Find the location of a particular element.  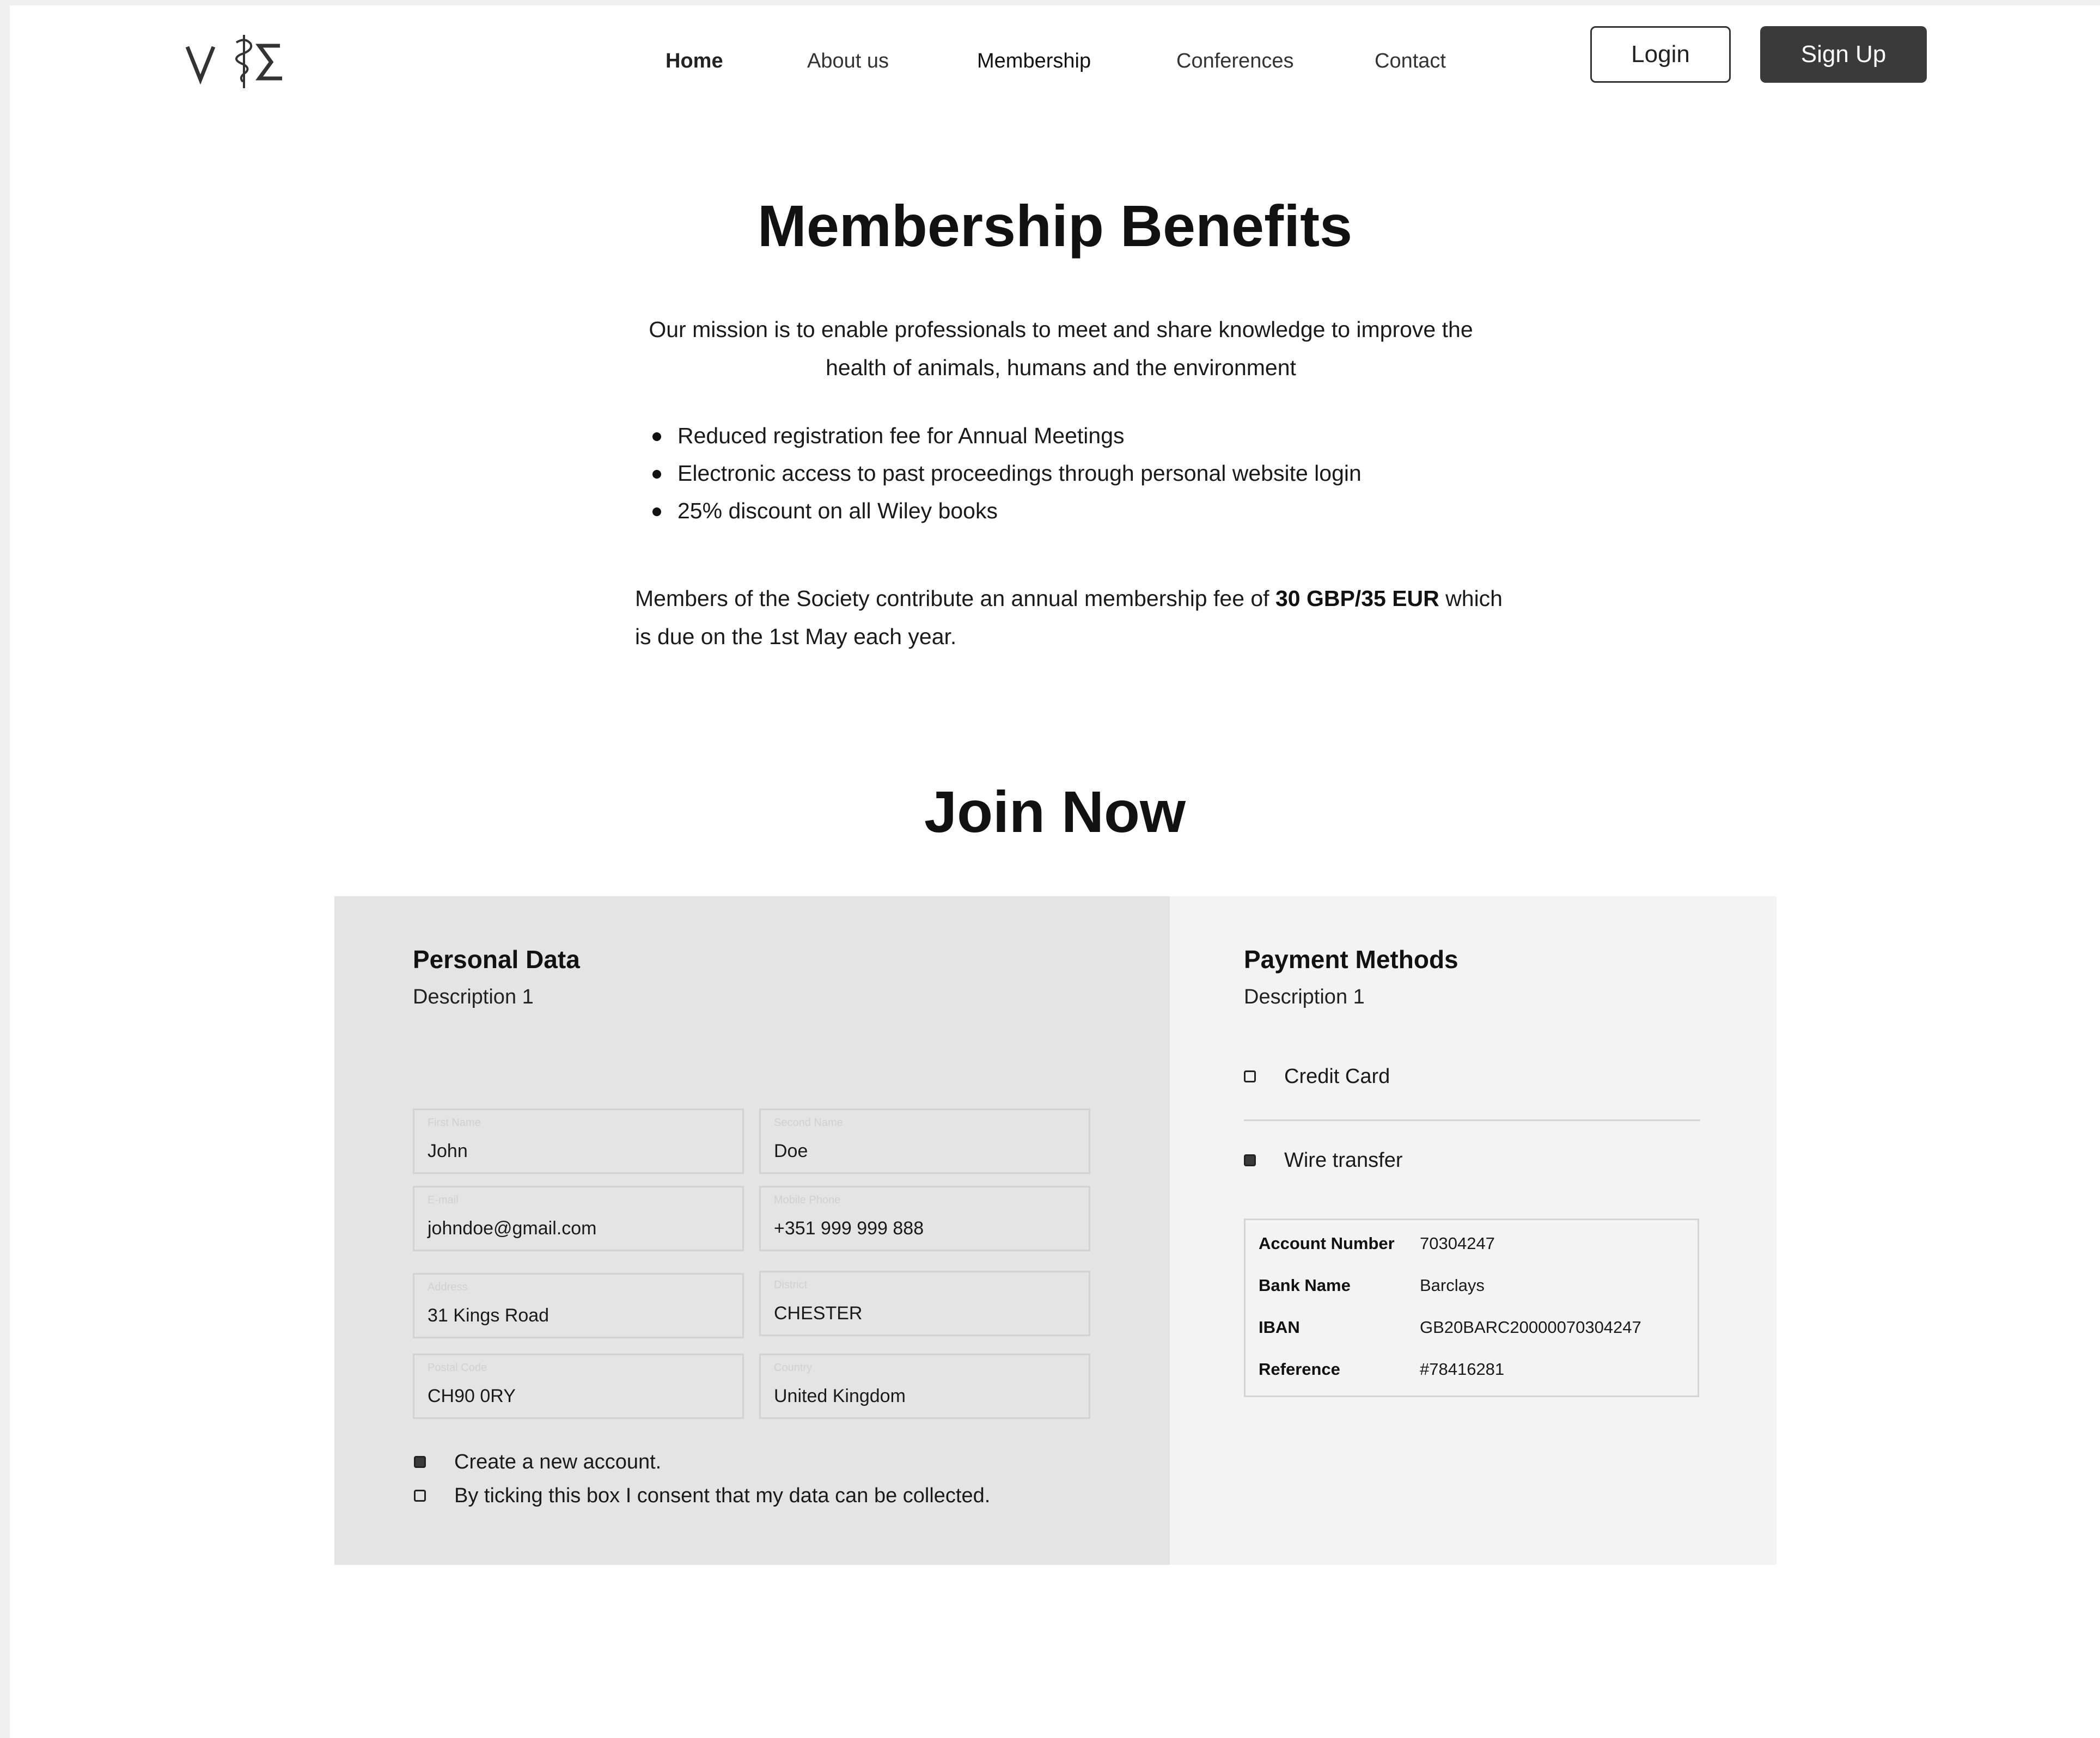

bank-key: Bank Name is located at coordinates (1305, 1285).